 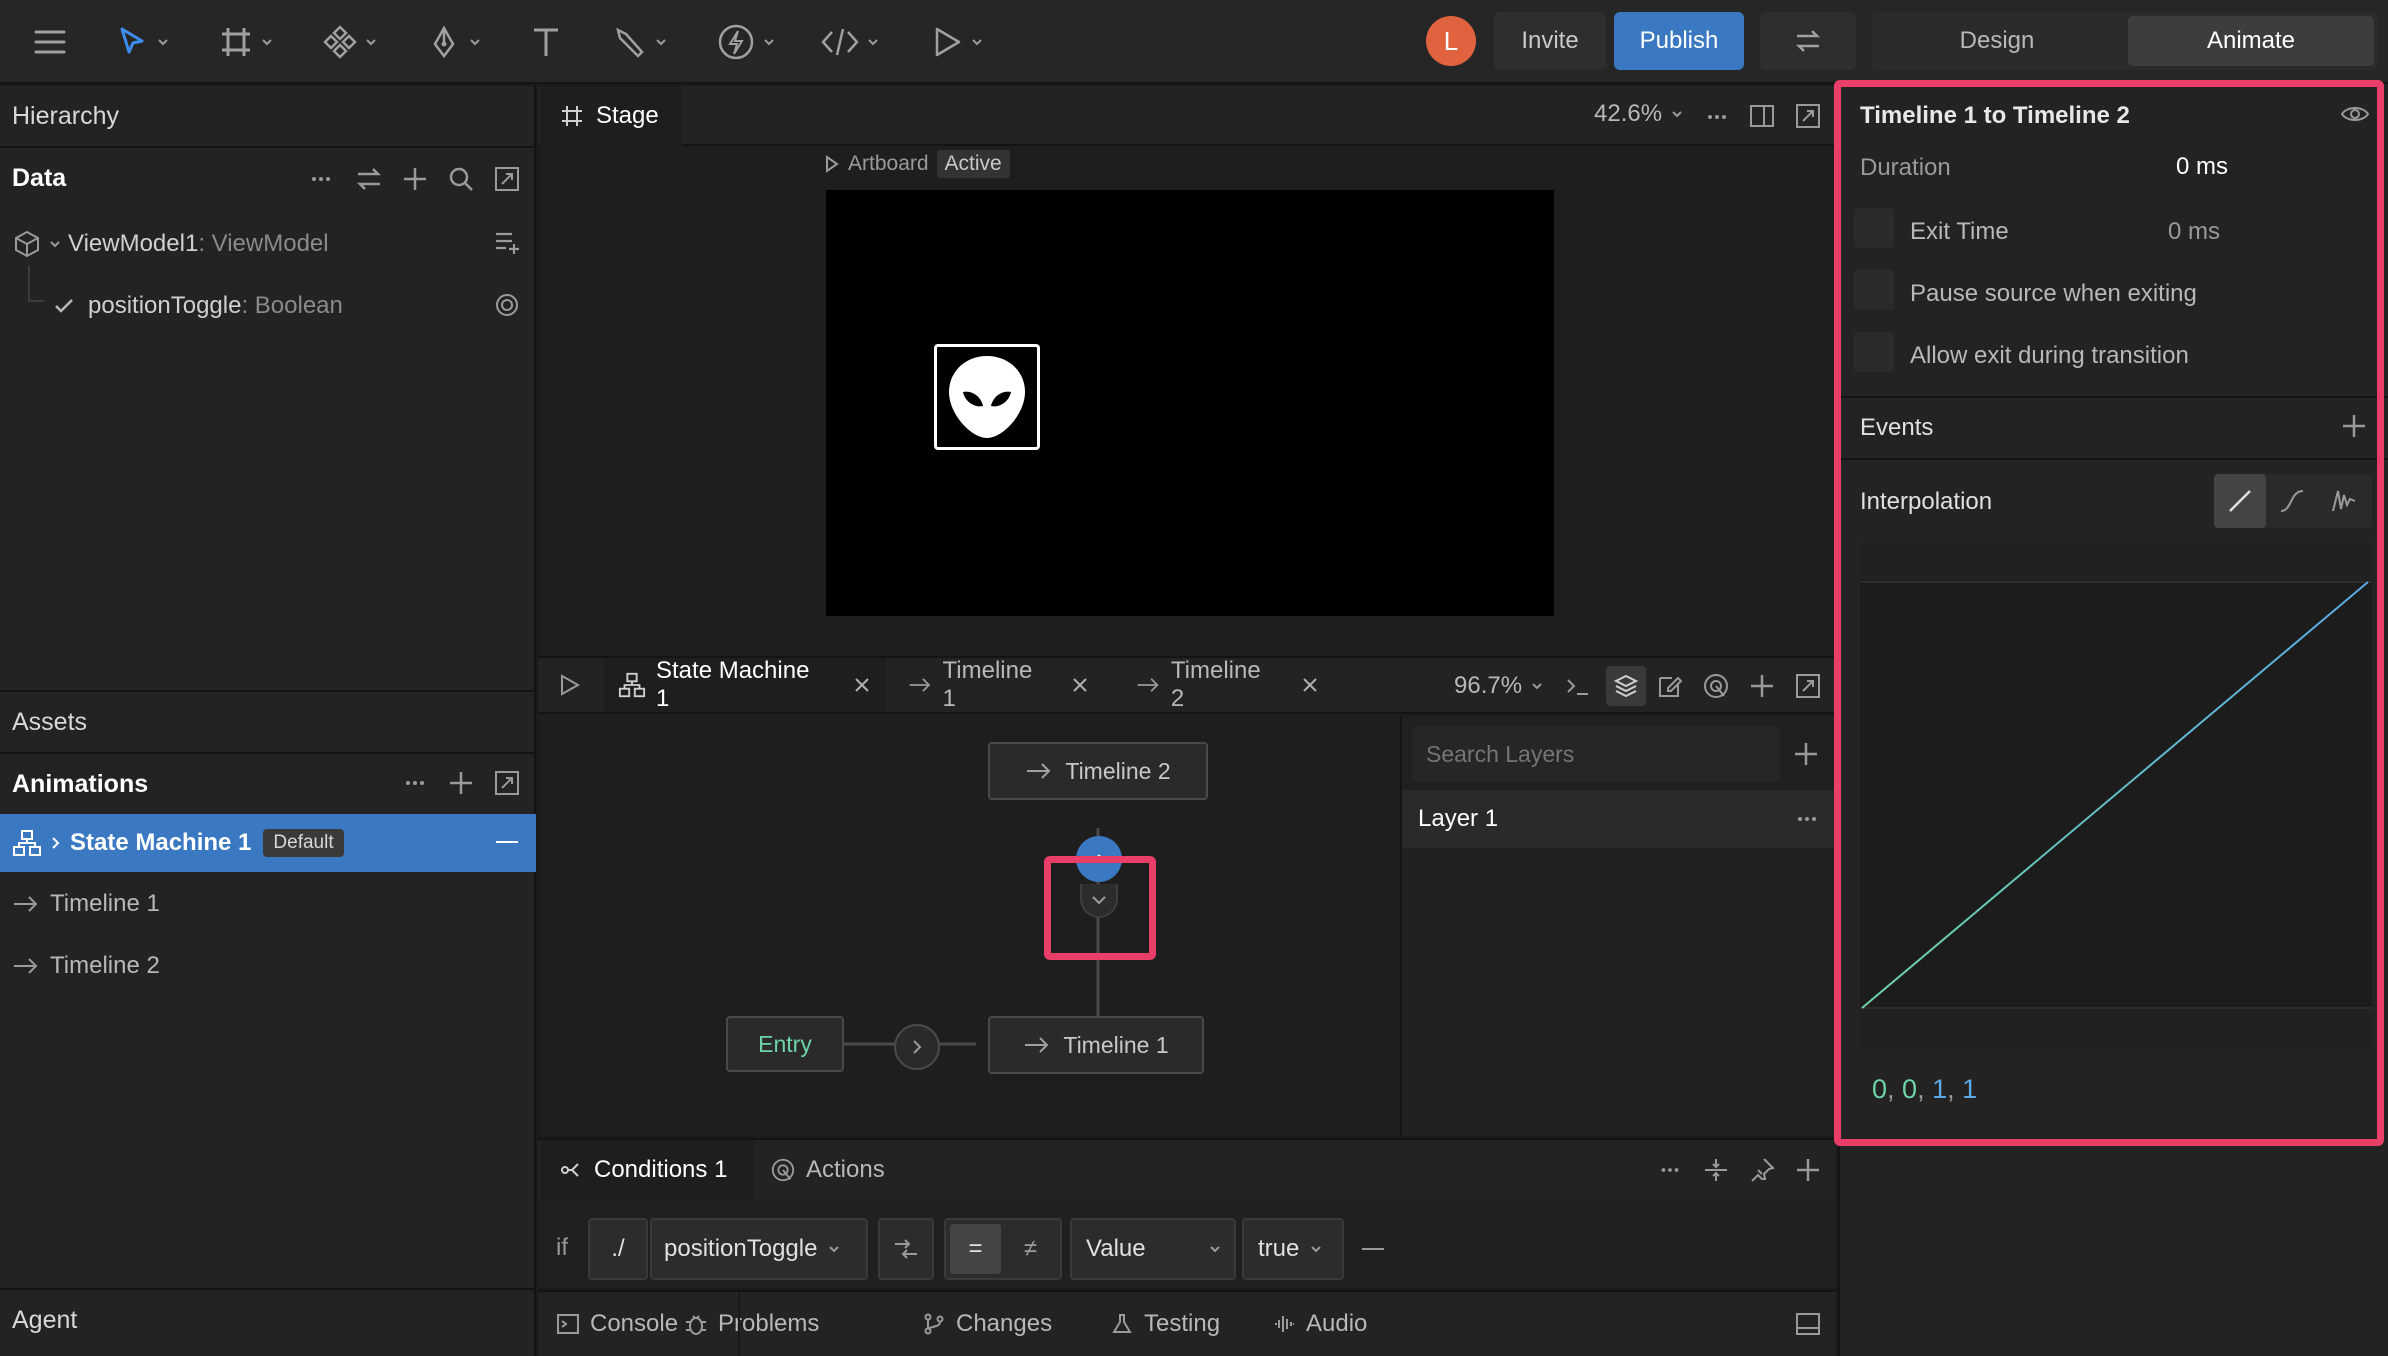 What do you see at coordinates (1293, 1249) in the screenshot?
I see `value-select: true` at bounding box center [1293, 1249].